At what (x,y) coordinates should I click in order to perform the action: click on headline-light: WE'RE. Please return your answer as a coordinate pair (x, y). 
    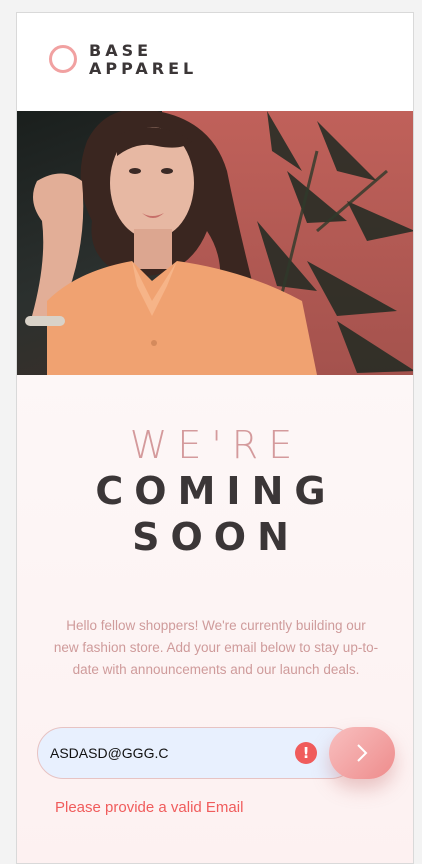
    Looking at the image, I should click on (216, 445).